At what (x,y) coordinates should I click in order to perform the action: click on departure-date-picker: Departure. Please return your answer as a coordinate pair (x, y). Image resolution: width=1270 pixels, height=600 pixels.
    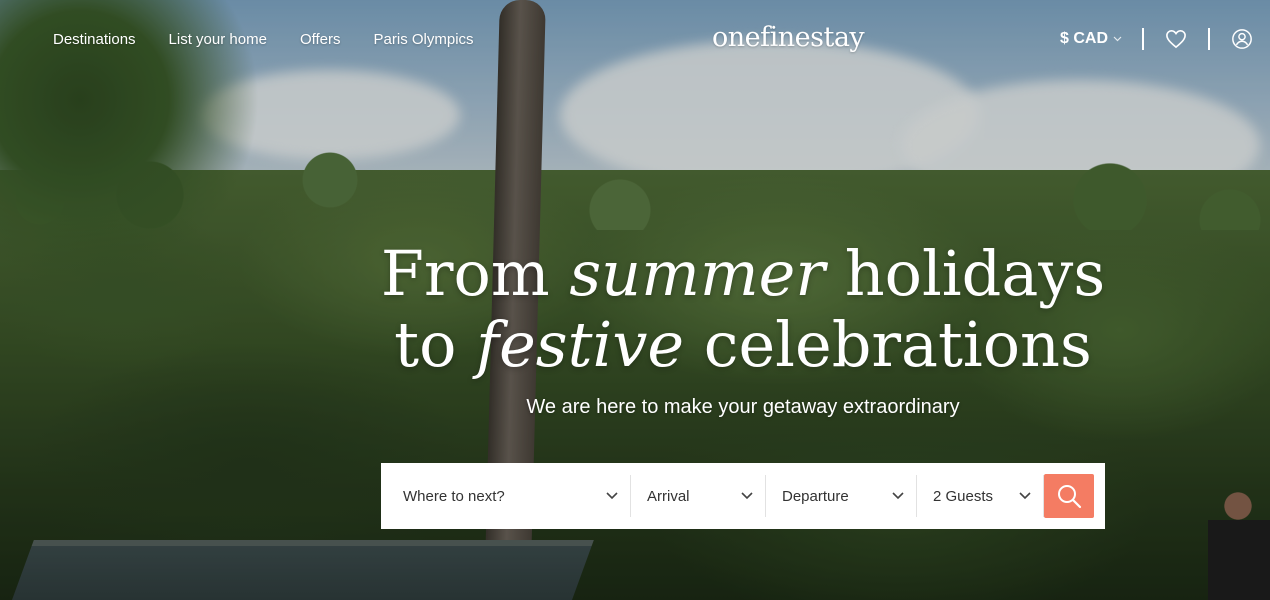
    Looking at the image, I should click on (841, 496).